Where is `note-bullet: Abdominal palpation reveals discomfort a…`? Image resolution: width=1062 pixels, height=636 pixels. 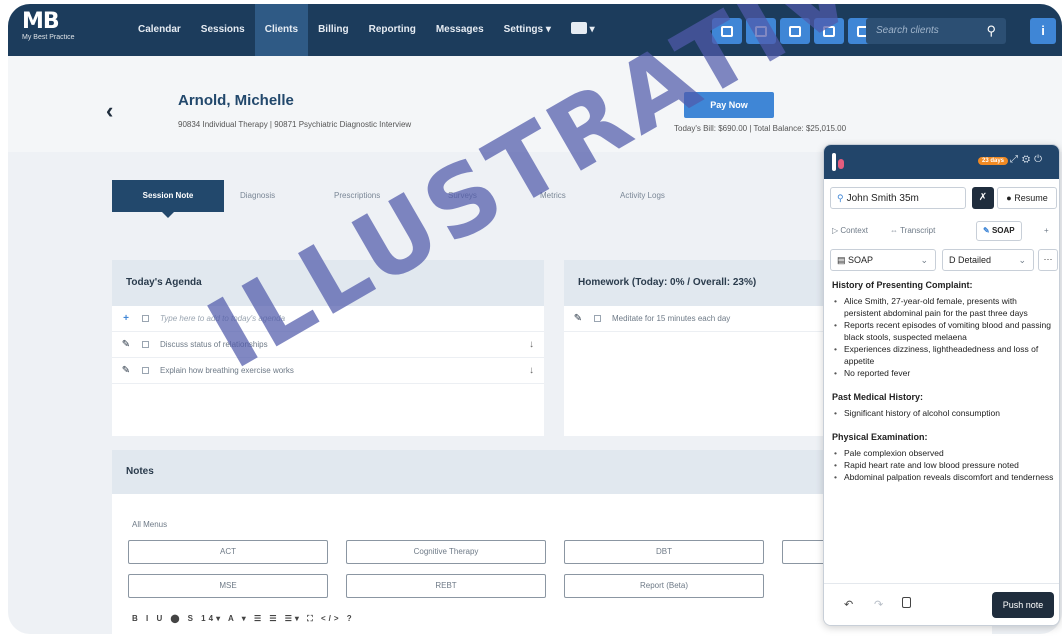
note-bullet: Abdominal palpation reveals discomfort a… is located at coordinates (943, 477).